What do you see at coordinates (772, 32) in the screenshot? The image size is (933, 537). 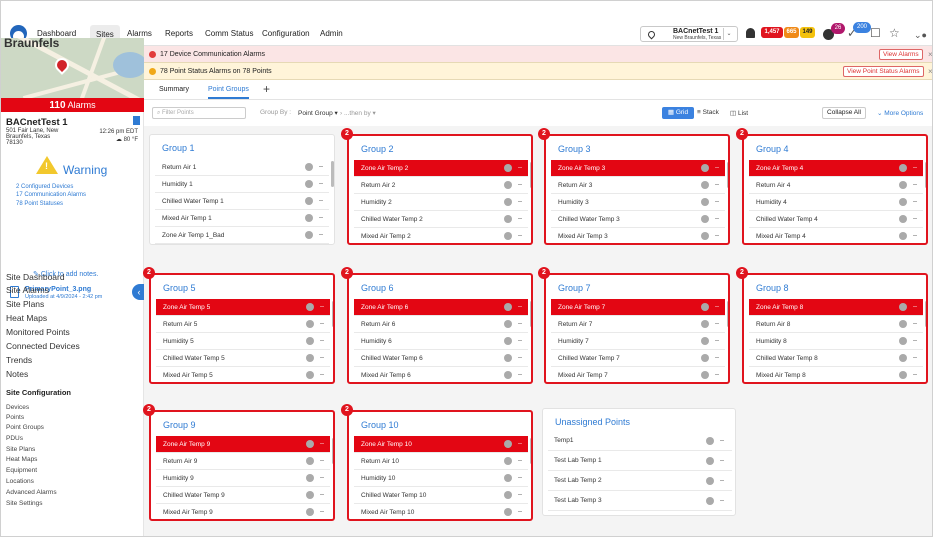 I see `alarm-count-badge: 1,457` at bounding box center [772, 32].